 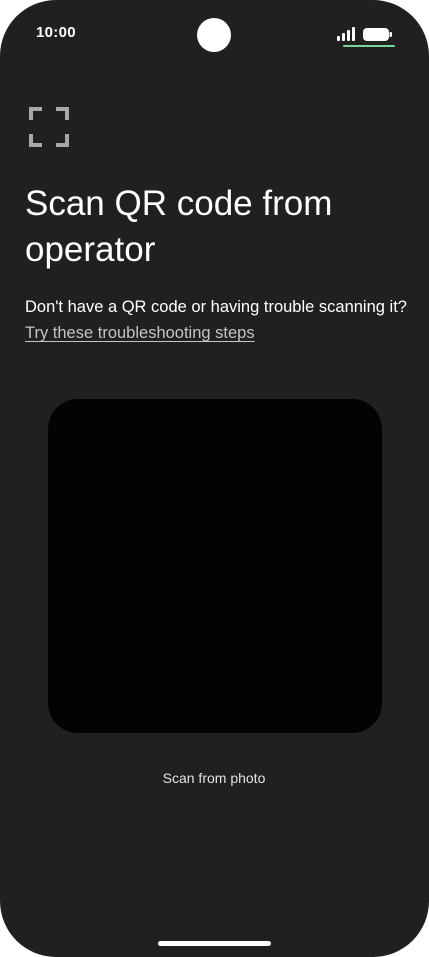 I want to click on battery-icon, so click(x=377, y=34).